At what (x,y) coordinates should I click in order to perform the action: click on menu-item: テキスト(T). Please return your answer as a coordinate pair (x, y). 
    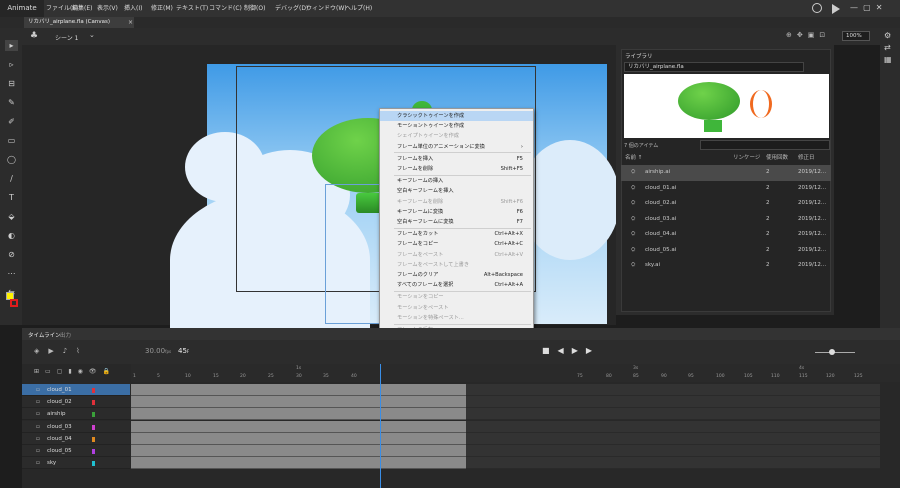
    Looking at the image, I should click on (192, 8).